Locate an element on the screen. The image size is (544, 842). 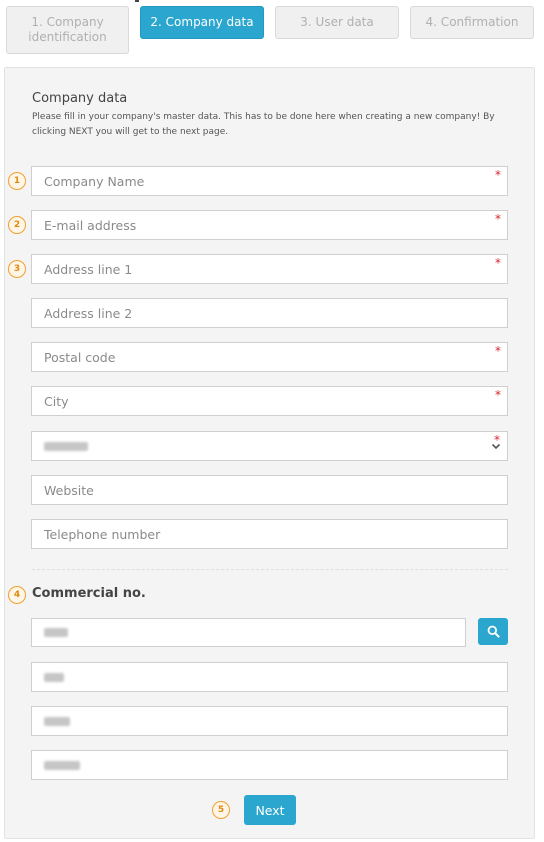
city-placeholder: City is located at coordinates (56, 401).